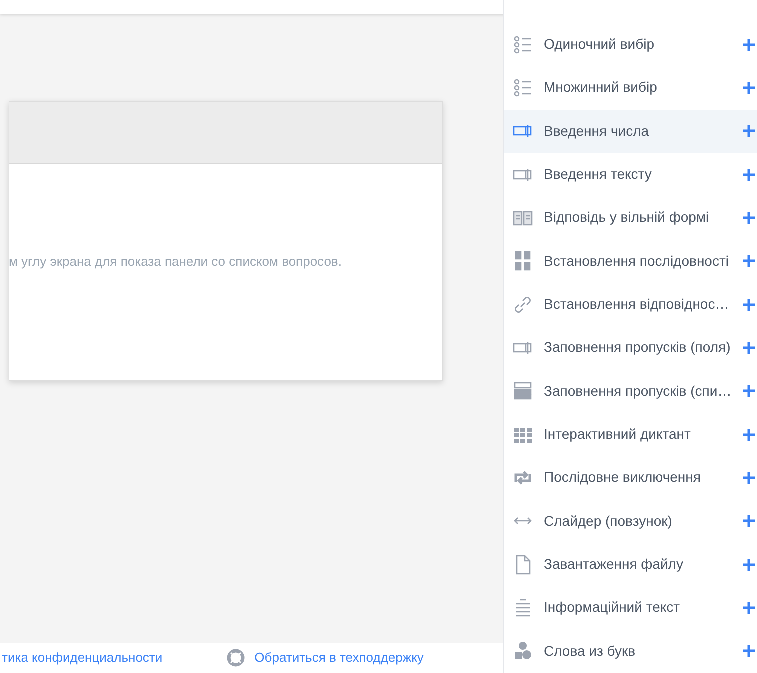 This screenshot has height=673, width=757. I want to click on question-type-label: Завантаження файлу, so click(614, 564).